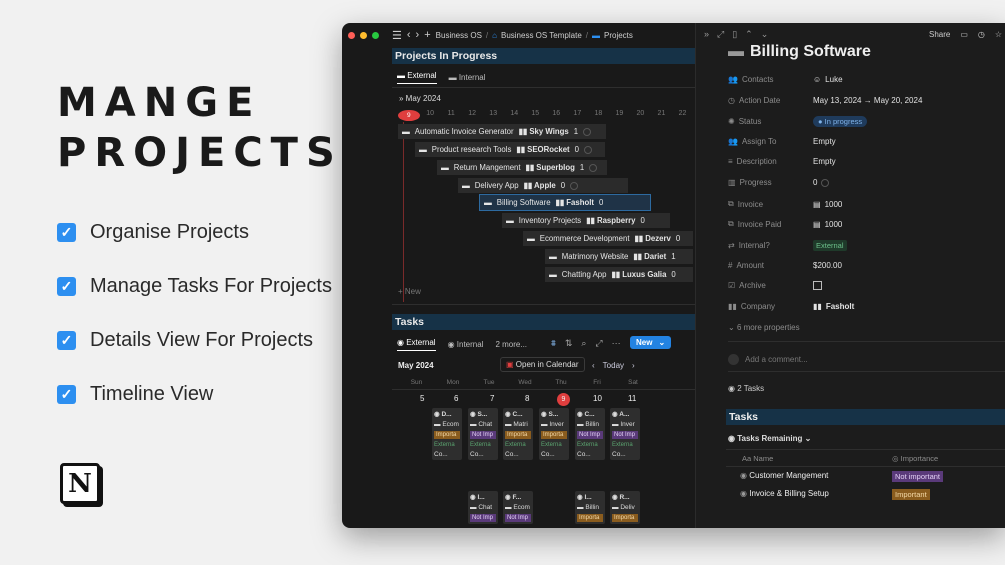 This screenshot has width=1005, height=565. I want to click on projects-tabs: ▬ External ▬ Internal, so click(441, 77).